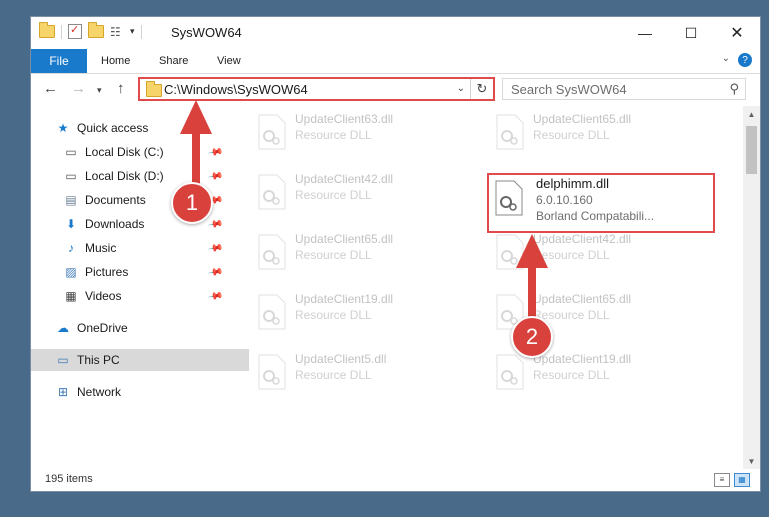 This screenshot has height=517, width=769. I want to click on sidebar-item-documents: ▤ Documents 📌, so click(144, 200).